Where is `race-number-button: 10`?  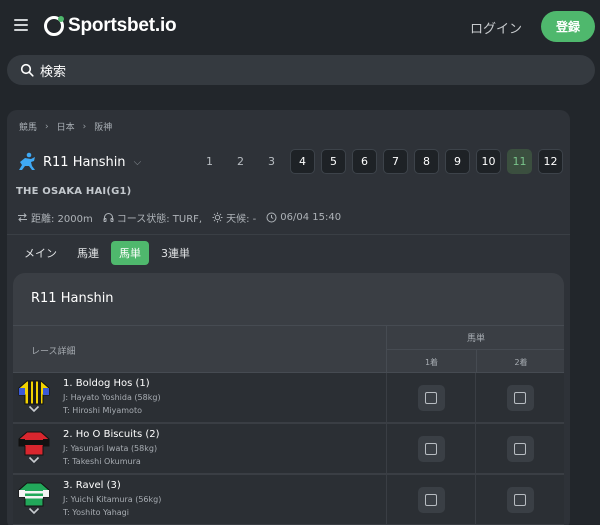
race-number-button: 10 is located at coordinates (488, 161).